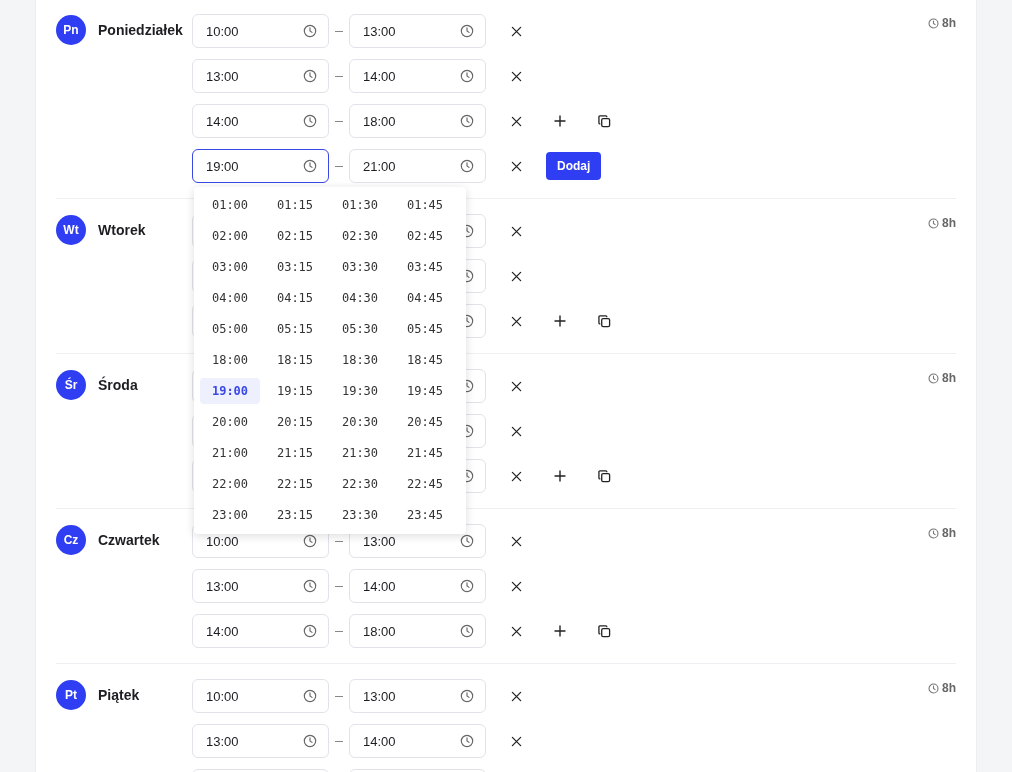 The height and width of the screenshot is (772, 1012). I want to click on time-option: 20:00, so click(230, 421).